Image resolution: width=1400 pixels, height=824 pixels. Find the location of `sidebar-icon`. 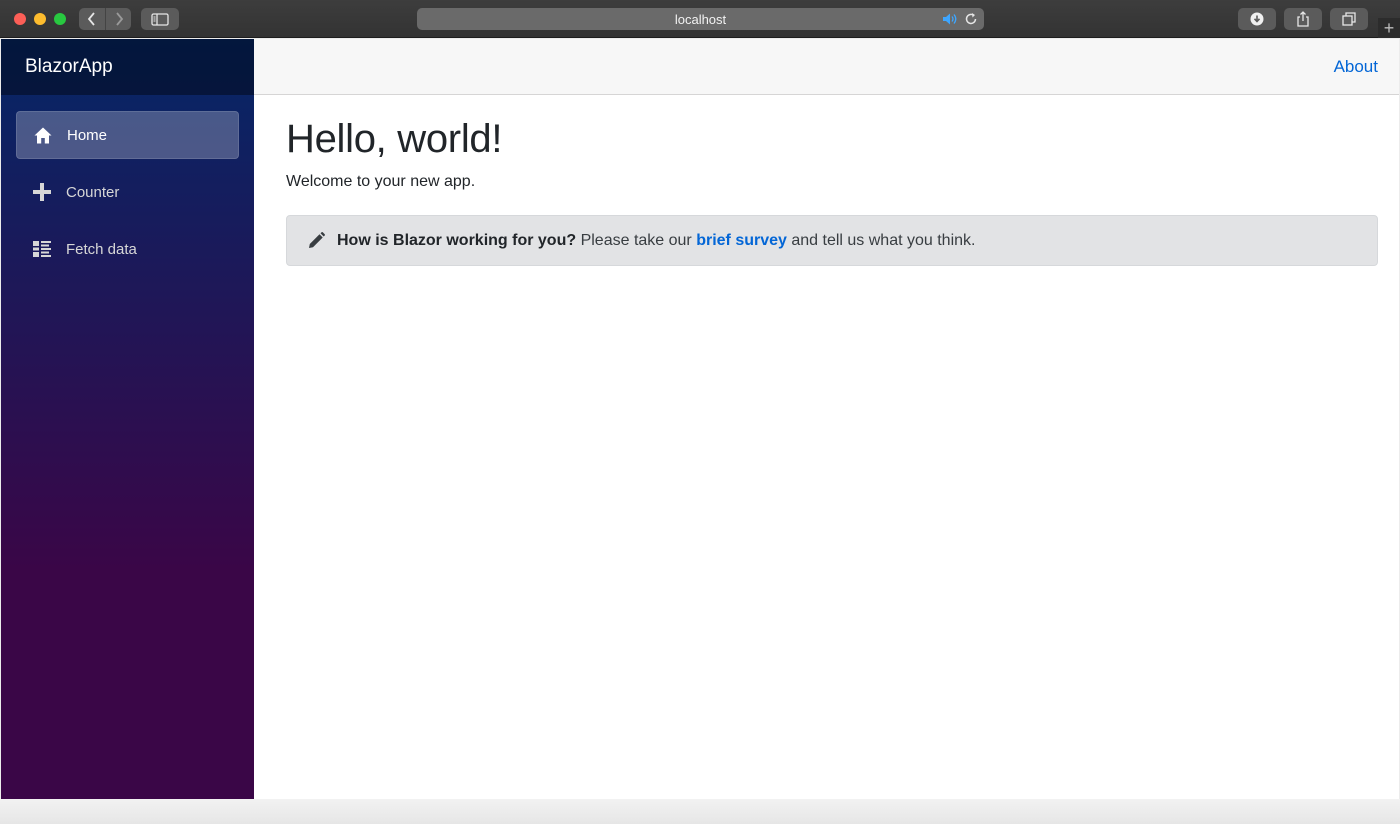

sidebar-icon is located at coordinates (160, 19).